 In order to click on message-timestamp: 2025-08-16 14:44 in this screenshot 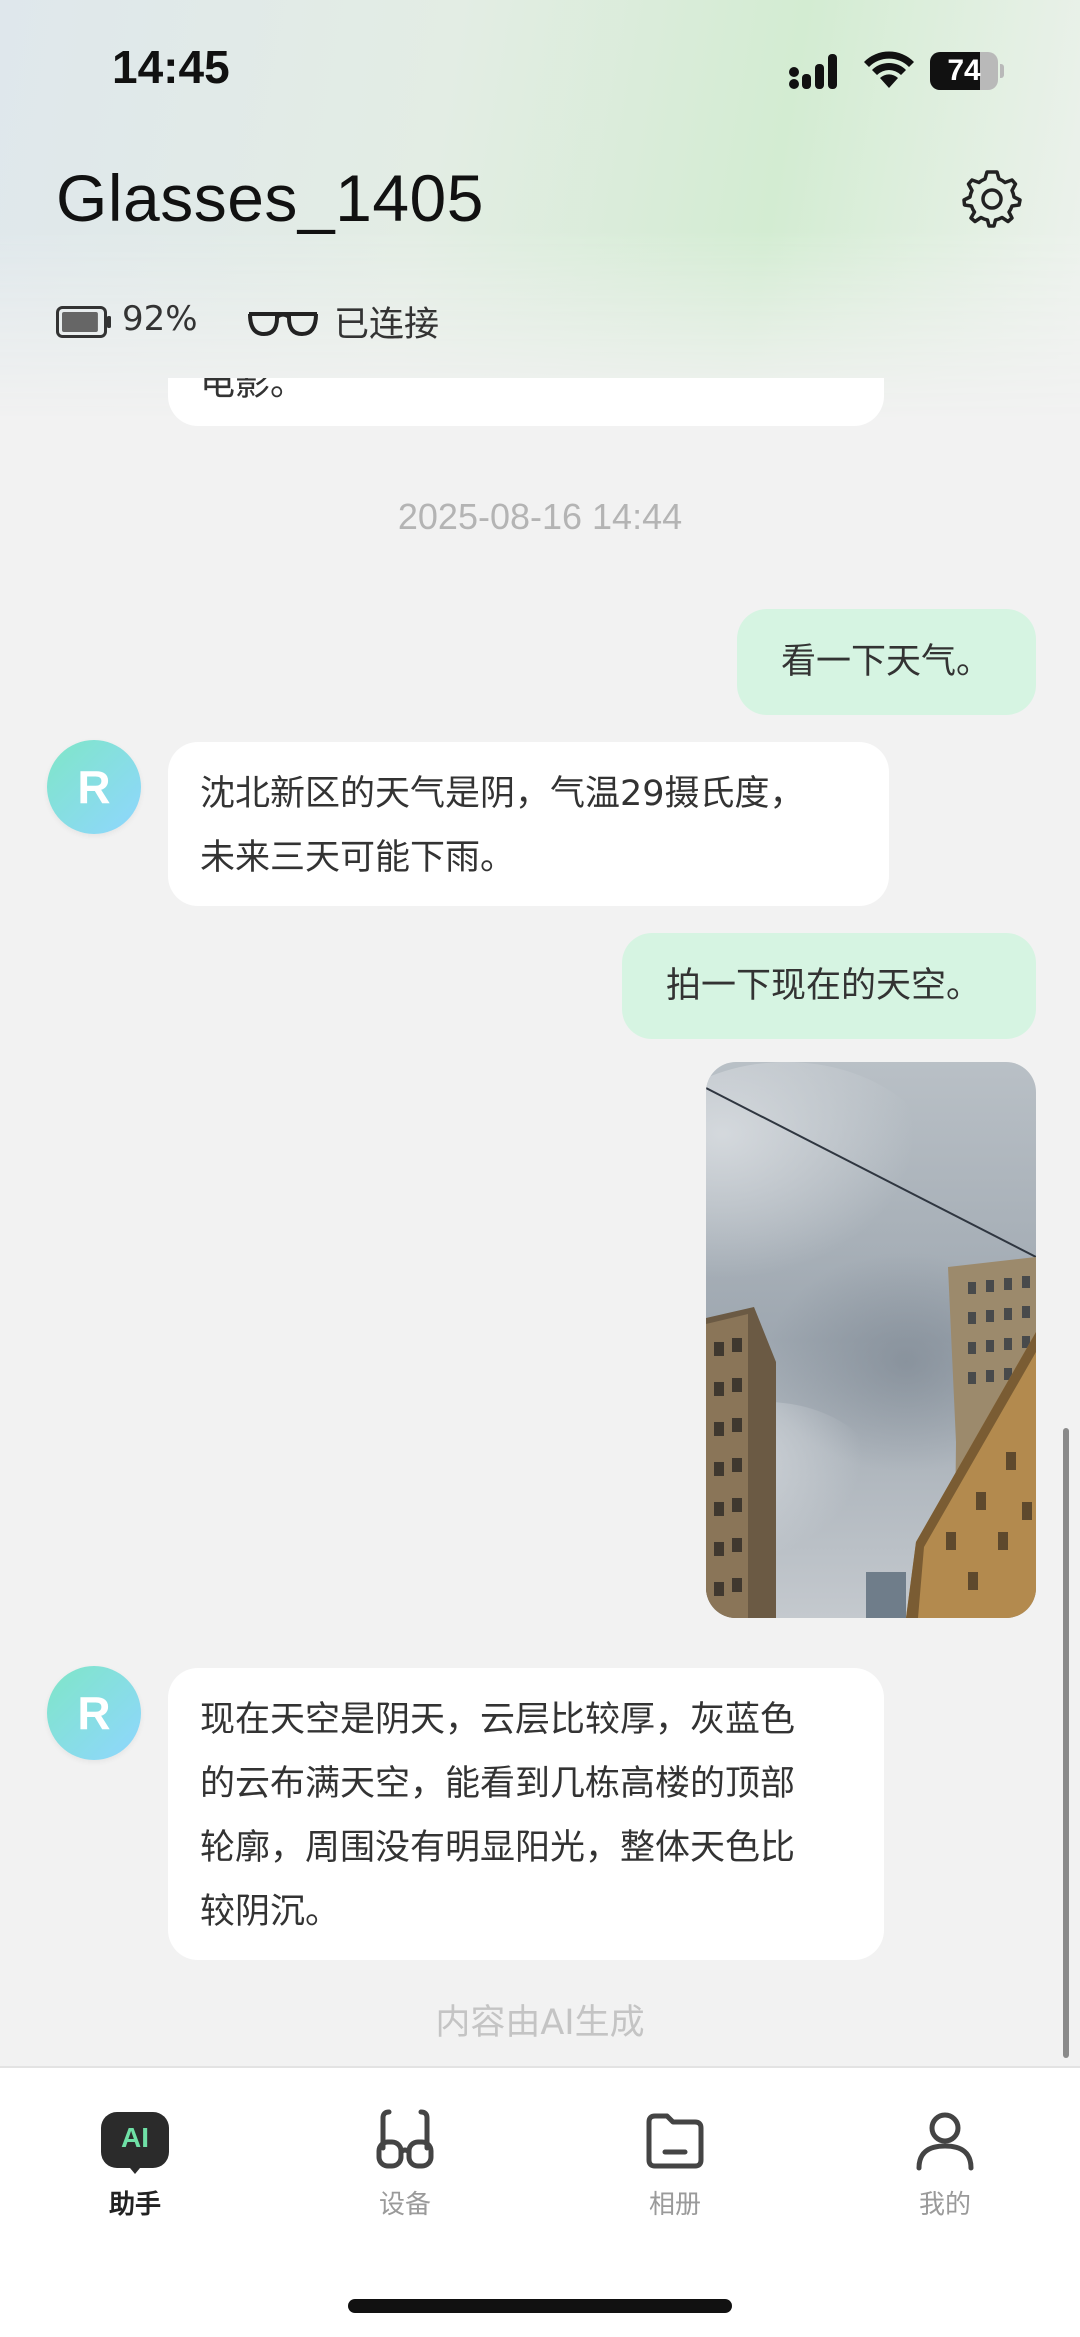, I will do `click(540, 516)`.